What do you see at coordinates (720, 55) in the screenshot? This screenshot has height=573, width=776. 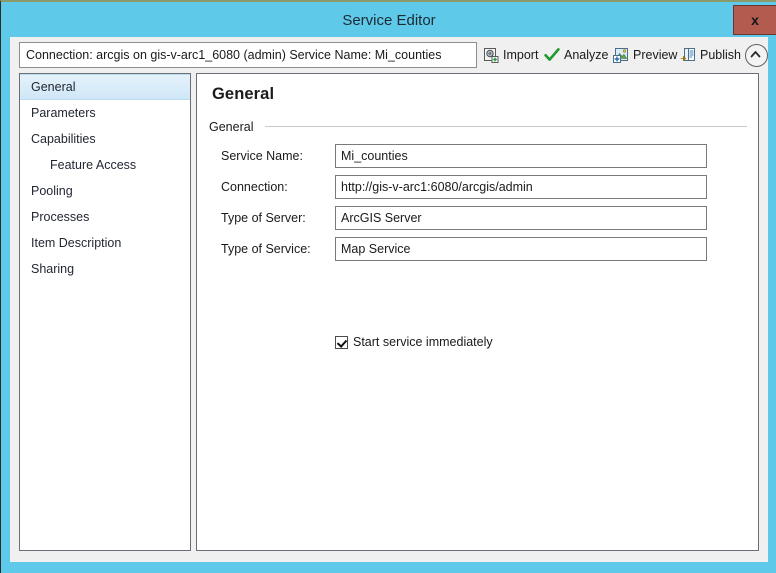 I see `publish-button-label: Publish` at bounding box center [720, 55].